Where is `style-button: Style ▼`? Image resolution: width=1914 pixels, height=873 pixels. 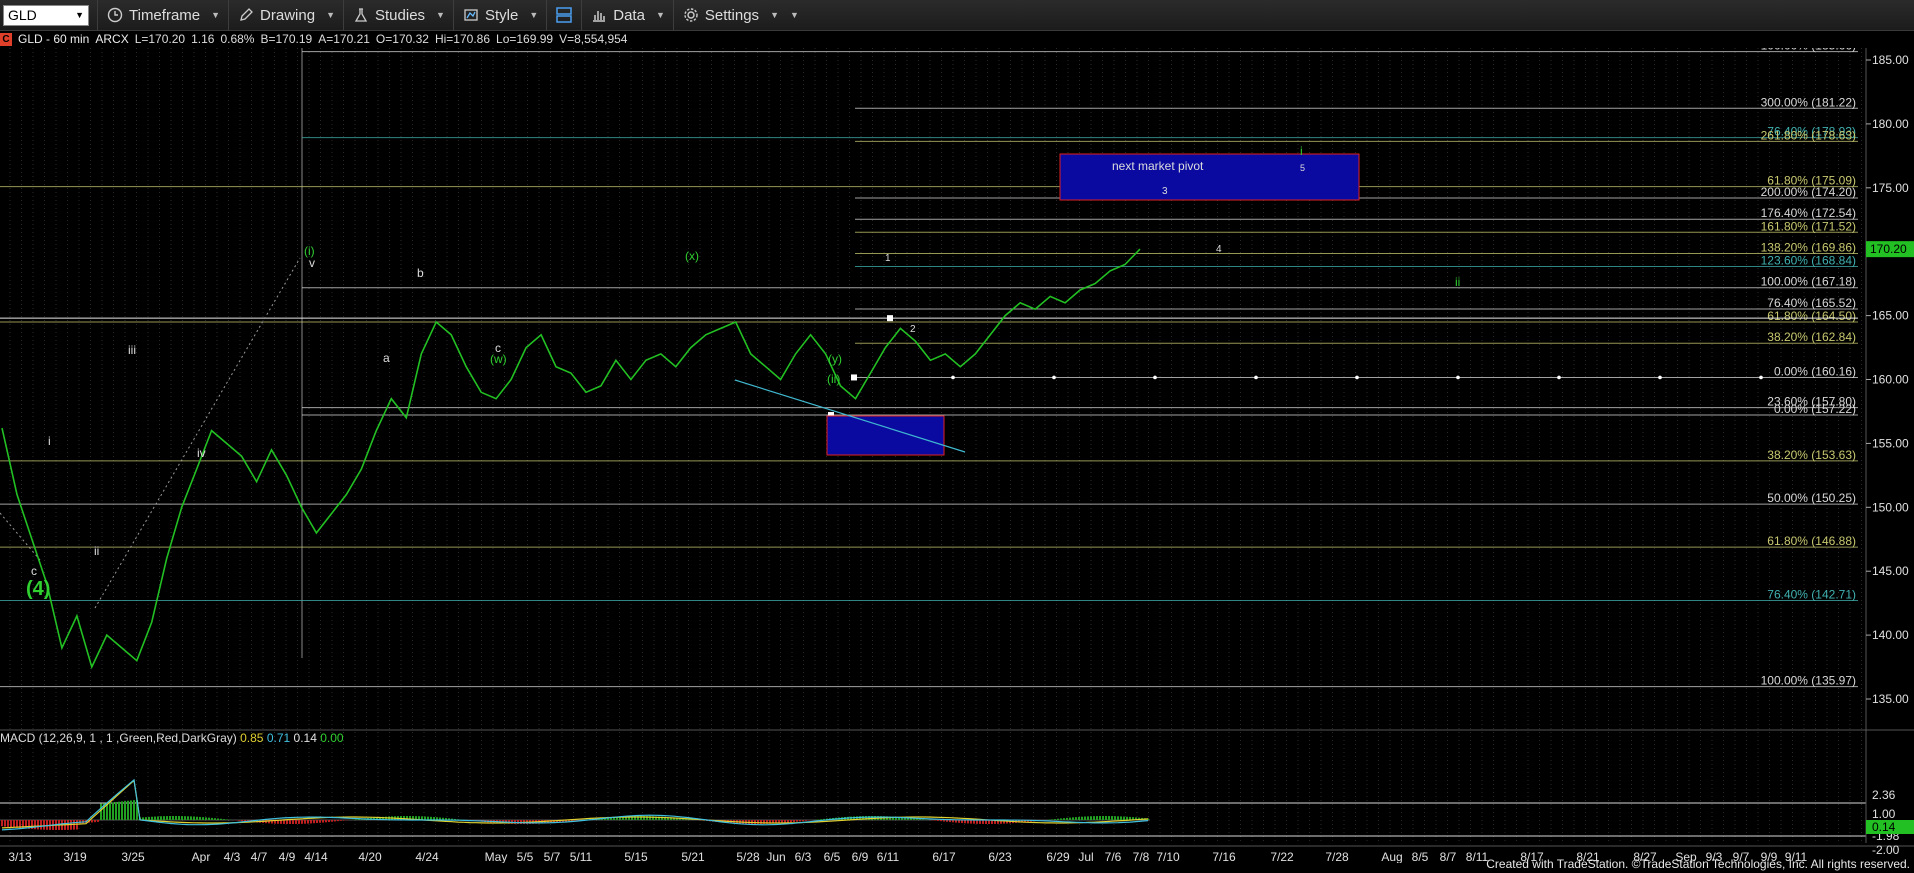 style-button: Style ▼ is located at coordinates (499, 15).